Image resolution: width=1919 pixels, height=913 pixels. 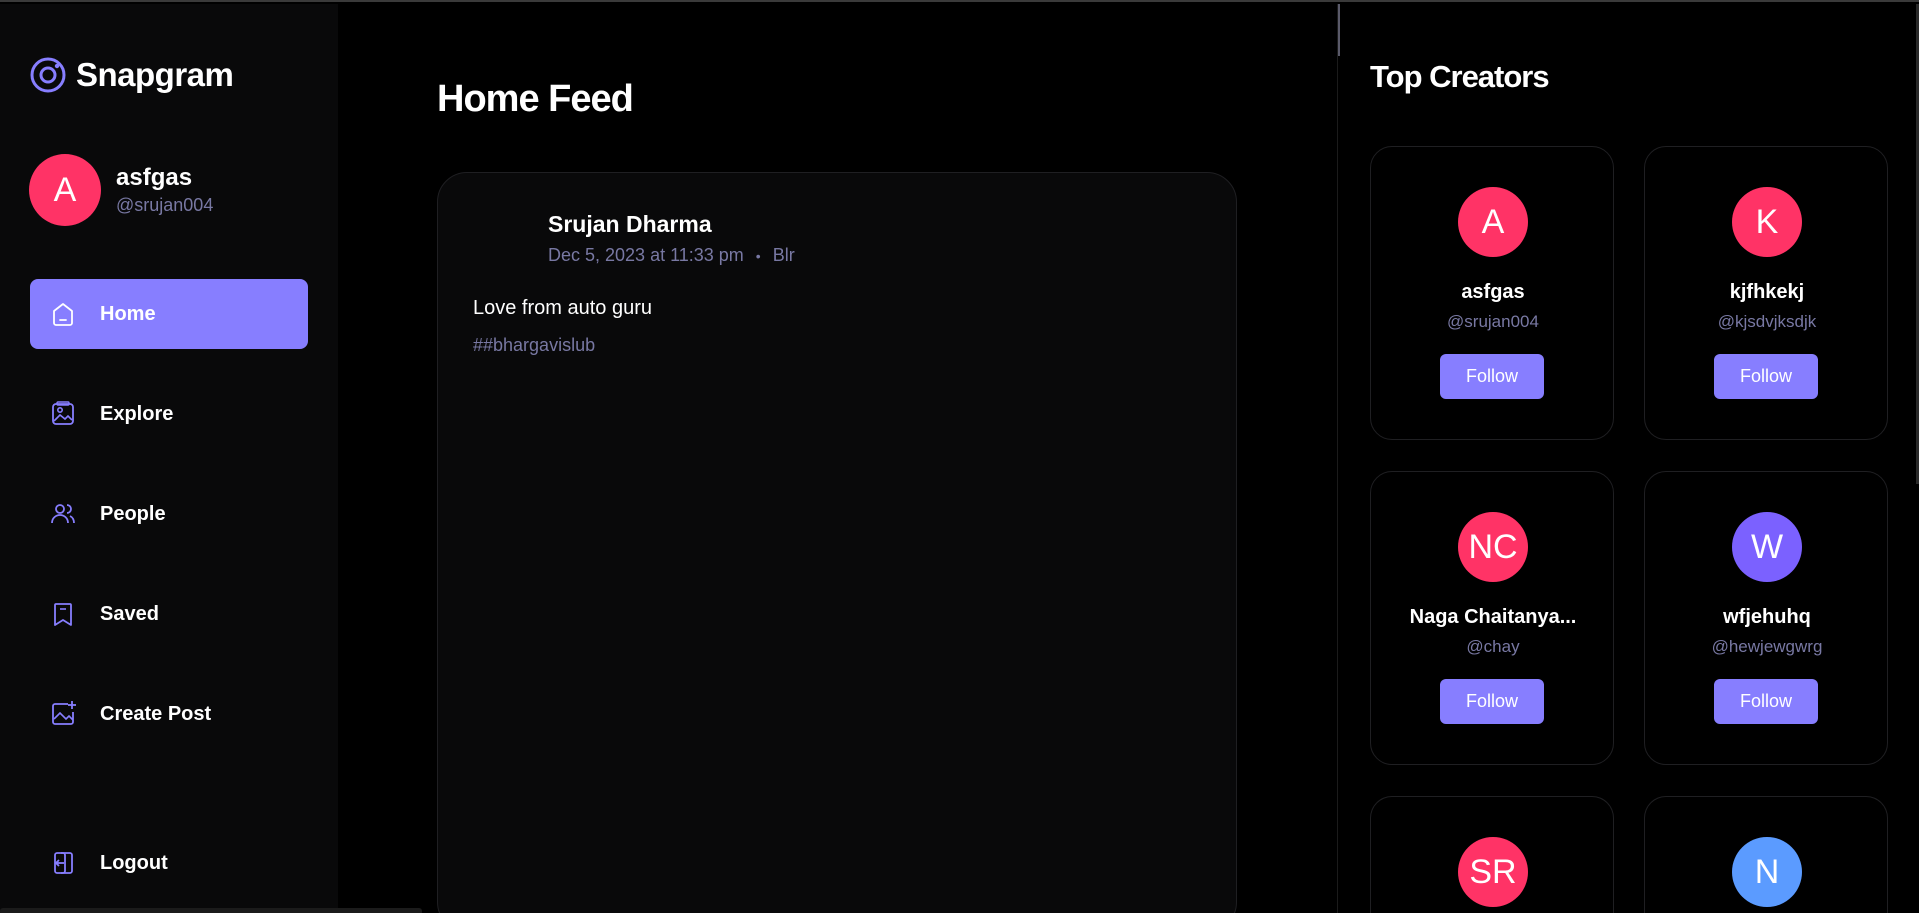 I want to click on creator-name: wfjehuhq, so click(x=1767, y=617).